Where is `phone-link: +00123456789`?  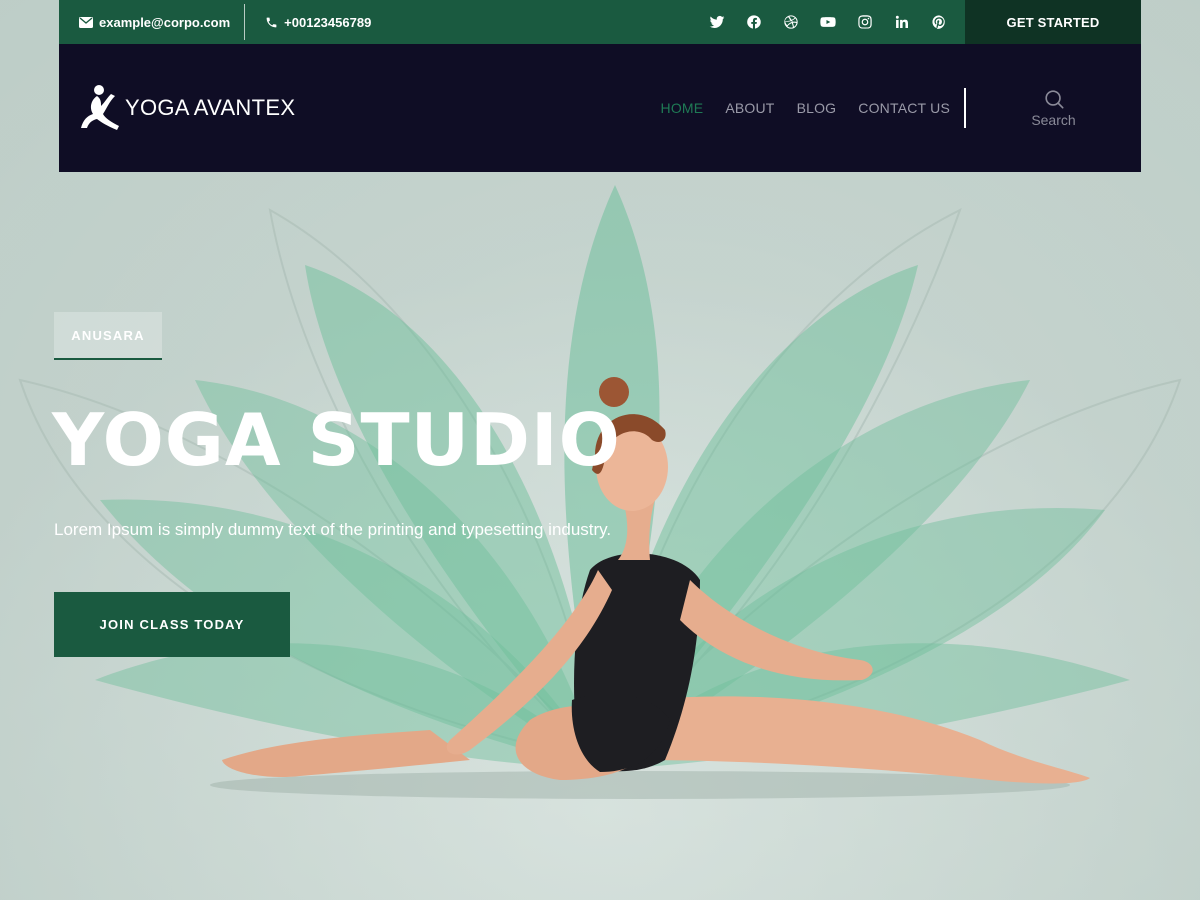
phone-link: +00123456789 is located at coordinates (315, 22).